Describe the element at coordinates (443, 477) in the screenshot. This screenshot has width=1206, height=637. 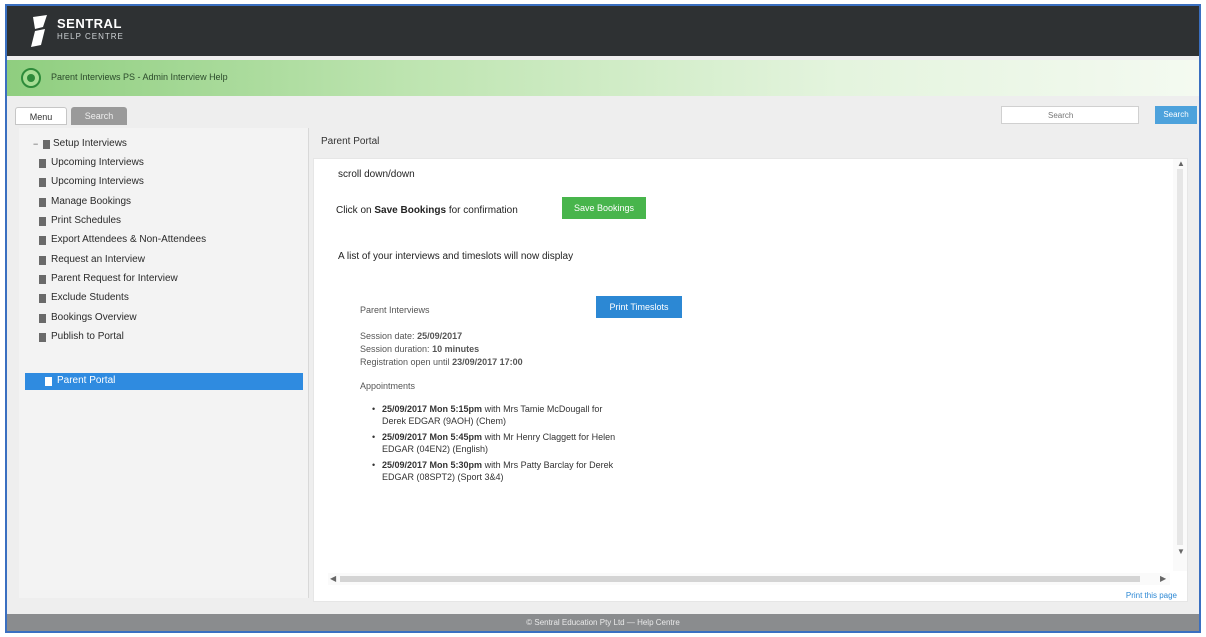
I see `appointment-student: EDGAR (08SPT2) (Sport 3&4)` at that location.